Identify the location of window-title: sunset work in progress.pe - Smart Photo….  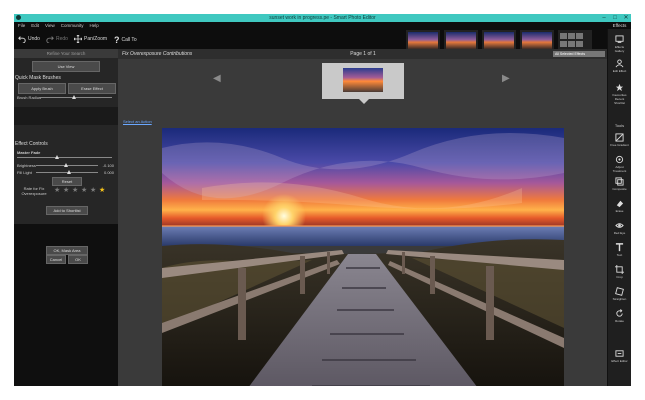
(322, 18).